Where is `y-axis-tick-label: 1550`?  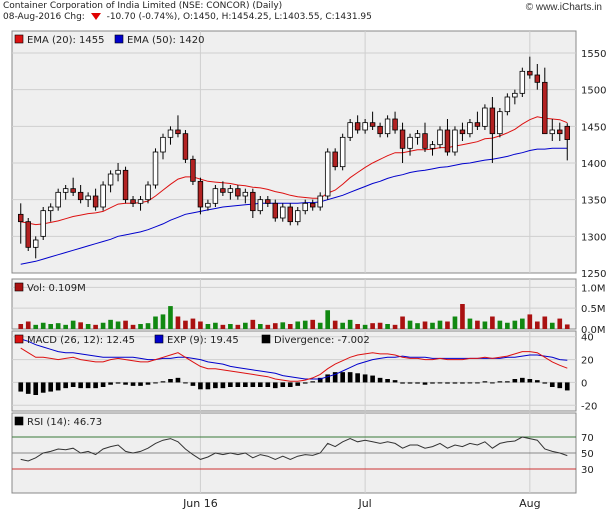
y-axis-tick-label: 1550 is located at coordinates (593, 54).